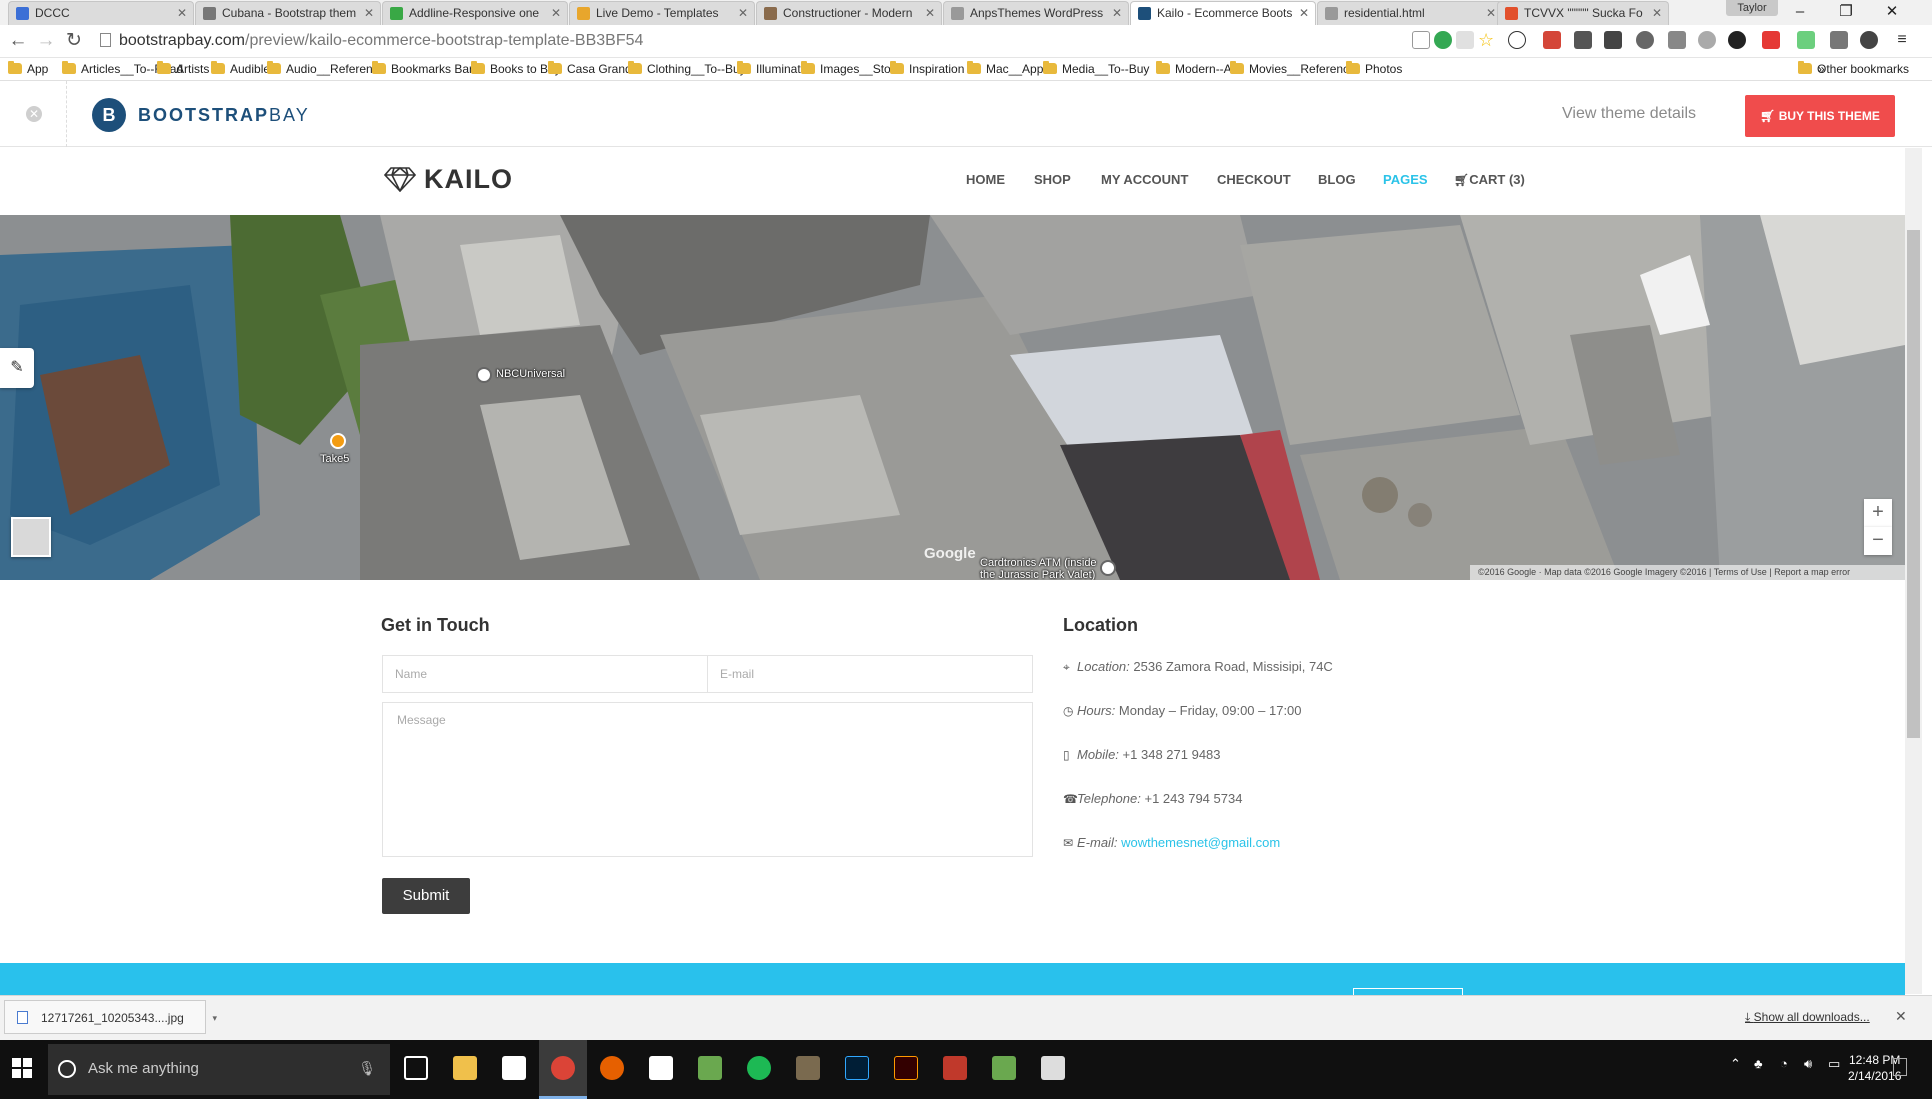  Describe the element at coordinates (448, 179) in the screenshot. I see `site-logo: KAILO` at that location.